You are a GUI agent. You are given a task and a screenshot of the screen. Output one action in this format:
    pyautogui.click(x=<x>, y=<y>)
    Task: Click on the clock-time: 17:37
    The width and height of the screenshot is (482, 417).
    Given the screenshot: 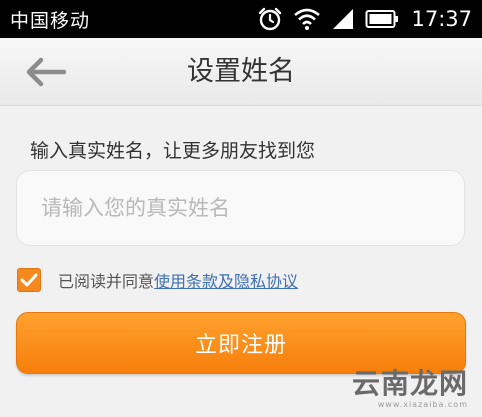 What is the action you would take?
    pyautogui.click(x=441, y=19)
    